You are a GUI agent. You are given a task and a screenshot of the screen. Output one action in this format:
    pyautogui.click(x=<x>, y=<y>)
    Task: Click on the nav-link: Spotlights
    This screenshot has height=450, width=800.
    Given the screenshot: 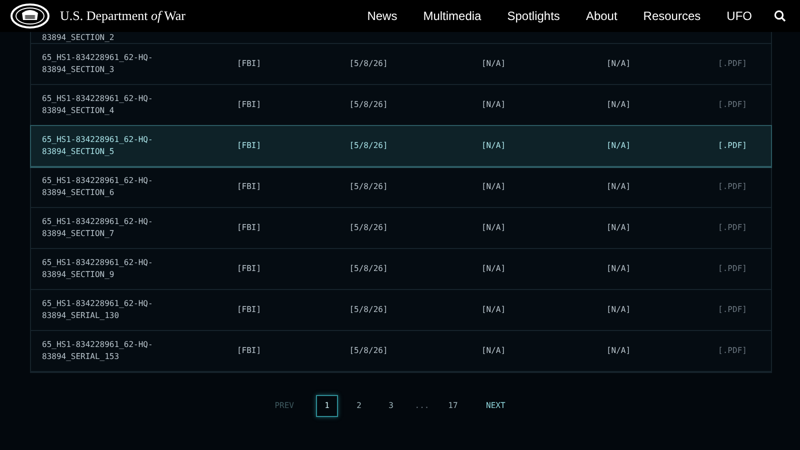 What is the action you would take?
    pyautogui.click(x=533, y=16)
    